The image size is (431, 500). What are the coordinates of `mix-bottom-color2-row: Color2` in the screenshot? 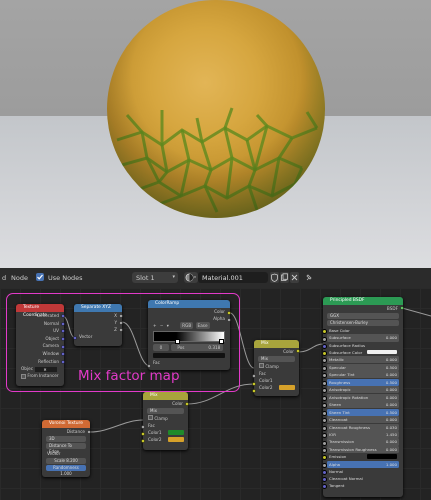 It's located at (165, 439).